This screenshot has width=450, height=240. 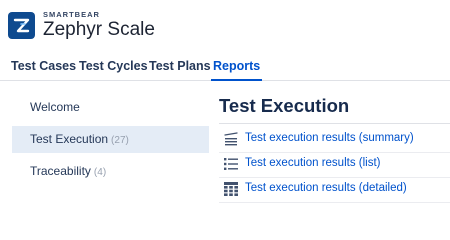 What do you see at coordinates (231, 164) in the screenshot?
I see `list-icon` at bounding box center [231, 164].